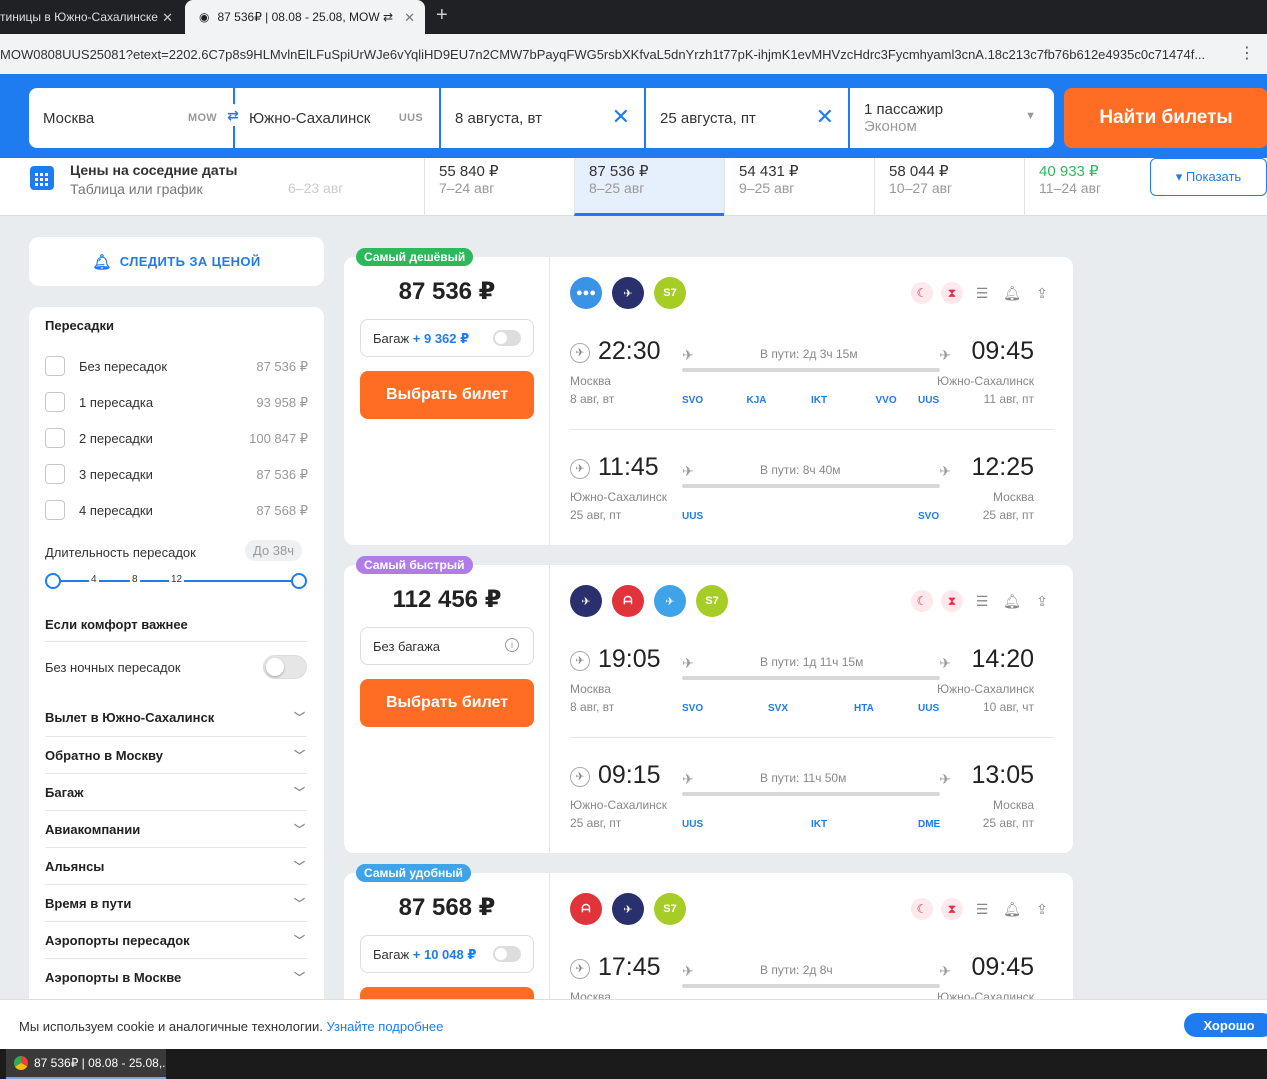  What do you see at coordinates (499, 187) in the screenshot?
I see `date-price-cell: 55 840 ₽7–24 авг` at bounding box center [499, 187].